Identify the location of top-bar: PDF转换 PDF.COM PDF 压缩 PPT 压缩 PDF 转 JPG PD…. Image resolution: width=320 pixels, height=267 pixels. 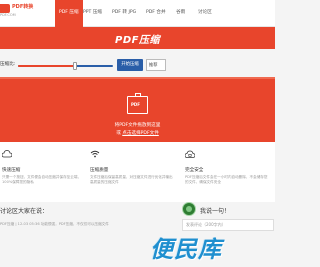
(137, 13).